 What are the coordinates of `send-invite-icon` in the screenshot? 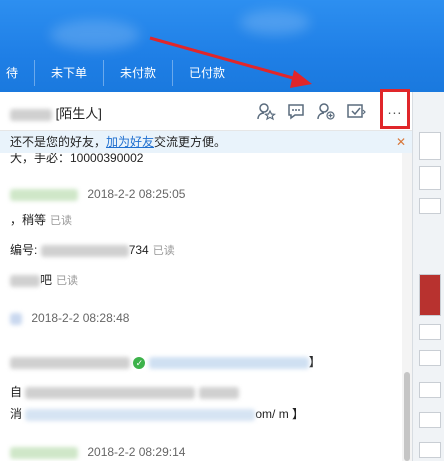 It's located at (356, 111).